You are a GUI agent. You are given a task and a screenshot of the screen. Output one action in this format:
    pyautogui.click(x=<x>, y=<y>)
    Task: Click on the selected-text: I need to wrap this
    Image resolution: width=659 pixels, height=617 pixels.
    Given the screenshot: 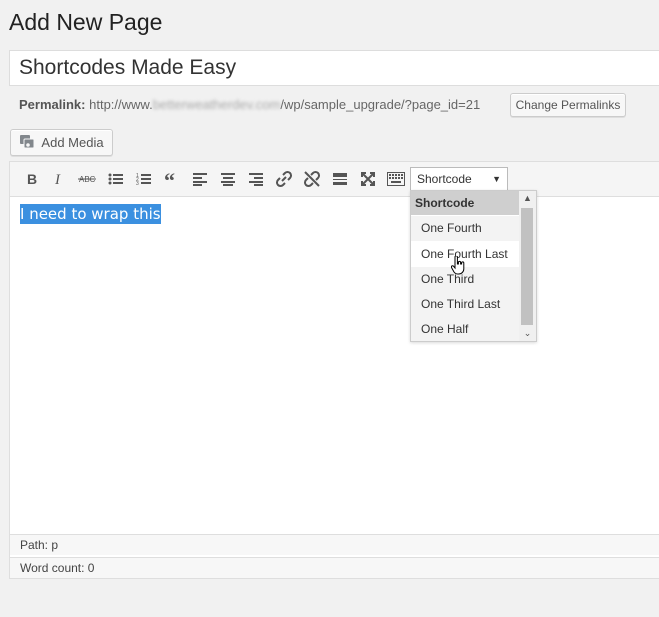 What is the action you would take?
    pyautogui.click(x=90, y=214)
    